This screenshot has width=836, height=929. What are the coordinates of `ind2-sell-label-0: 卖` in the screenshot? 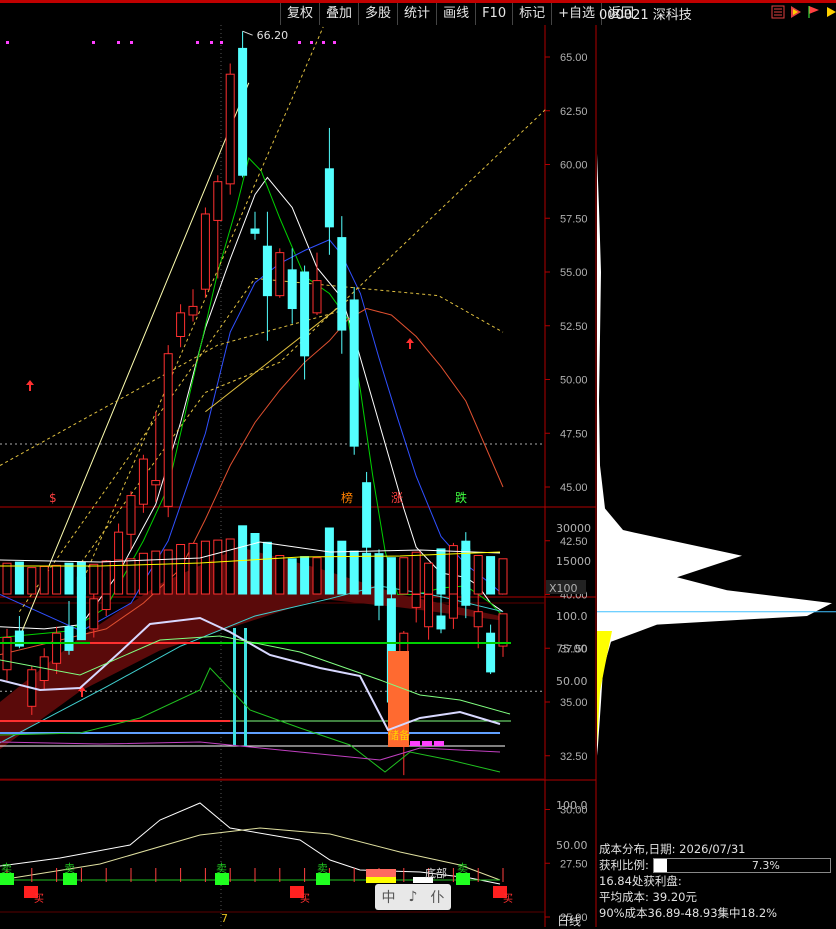 It's located at (6, 868).